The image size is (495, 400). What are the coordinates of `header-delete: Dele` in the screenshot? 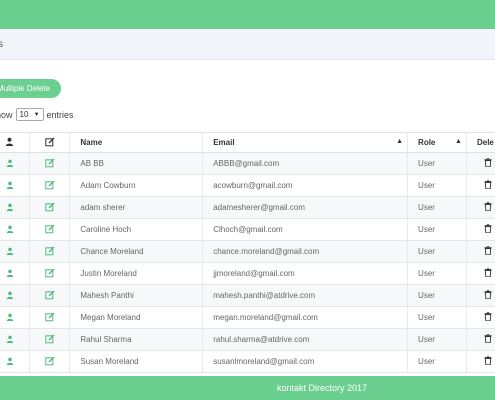 It's located at (480, 142).